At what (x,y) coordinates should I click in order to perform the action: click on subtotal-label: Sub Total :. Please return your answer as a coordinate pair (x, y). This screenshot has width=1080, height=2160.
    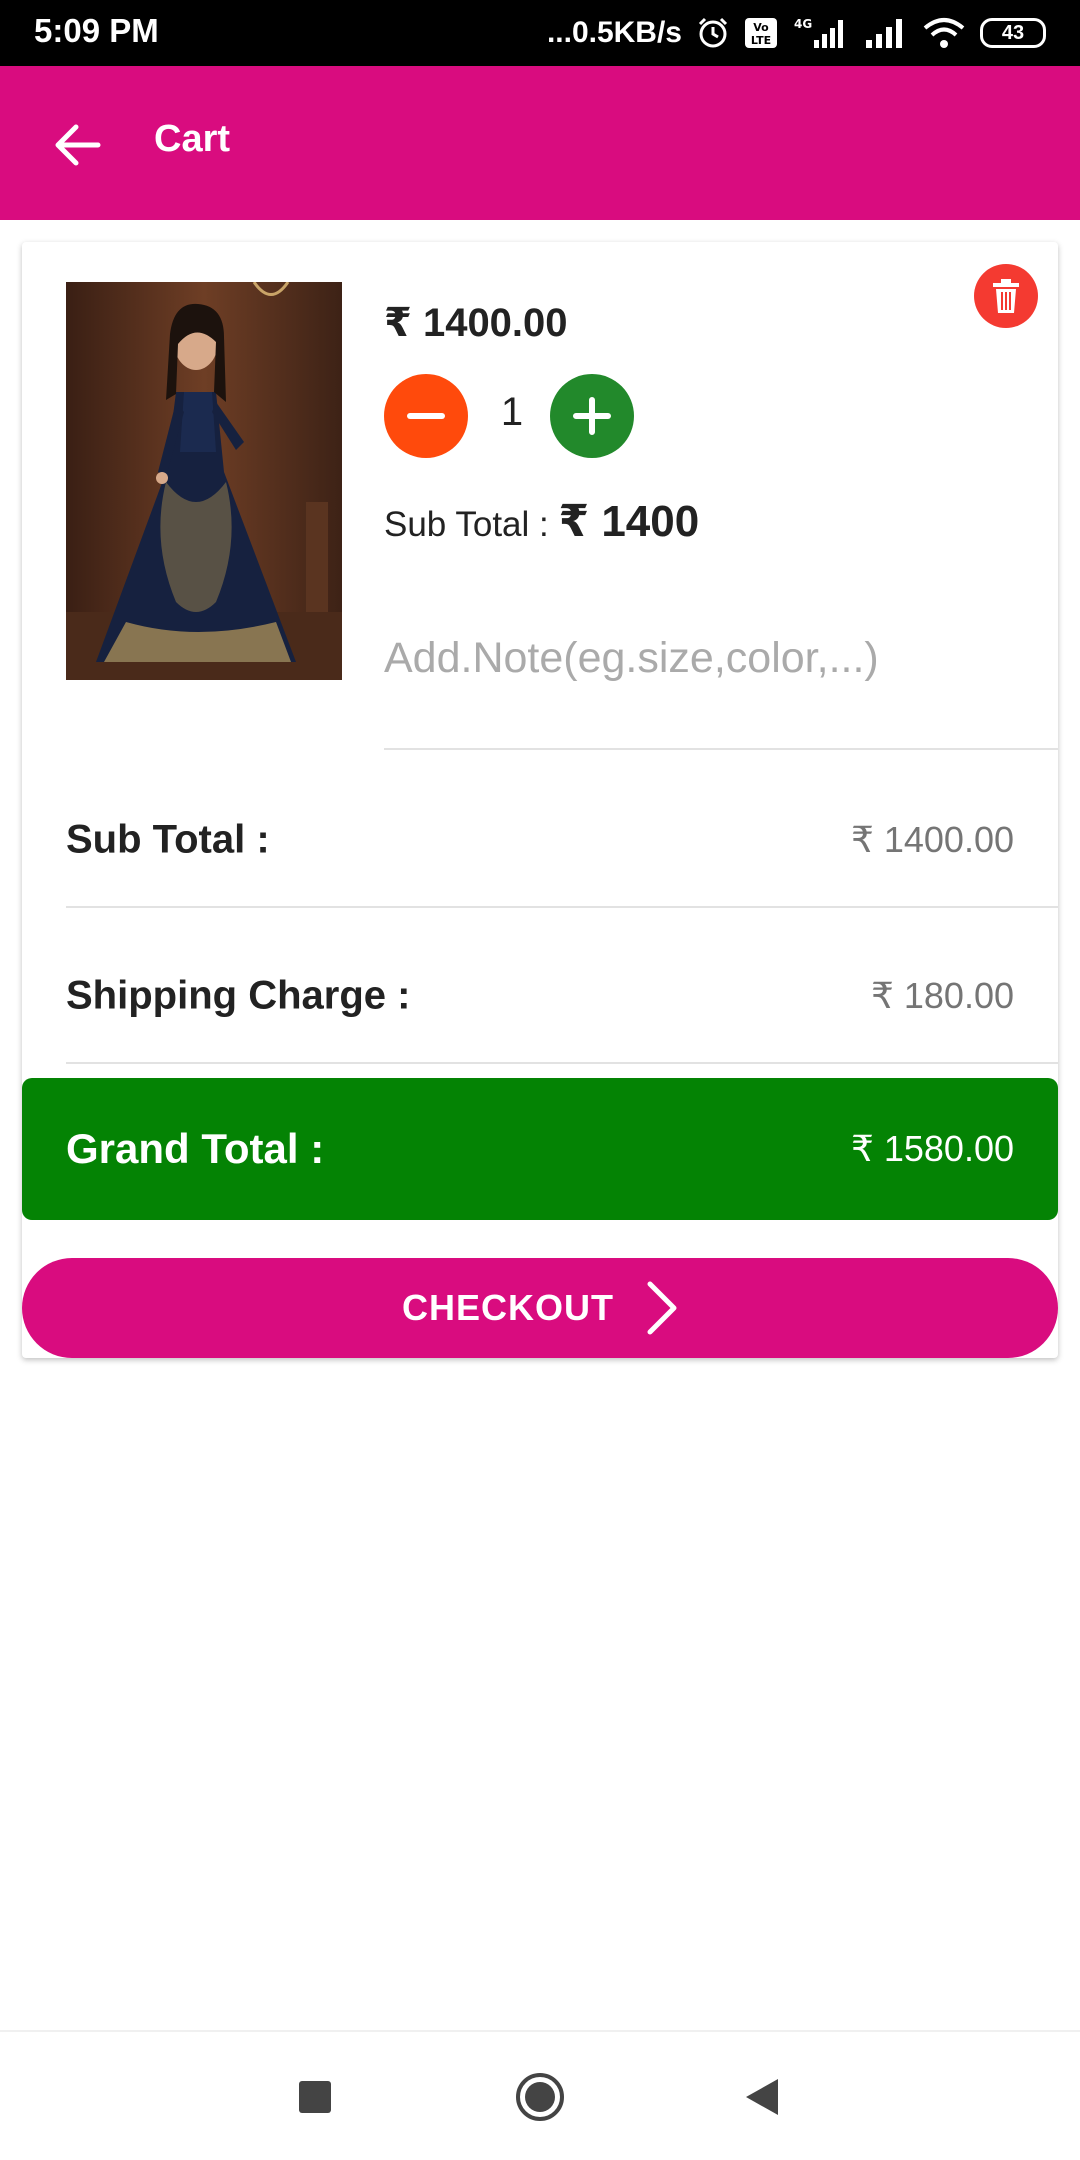
    Looking at the image, I should click on (168, 839).